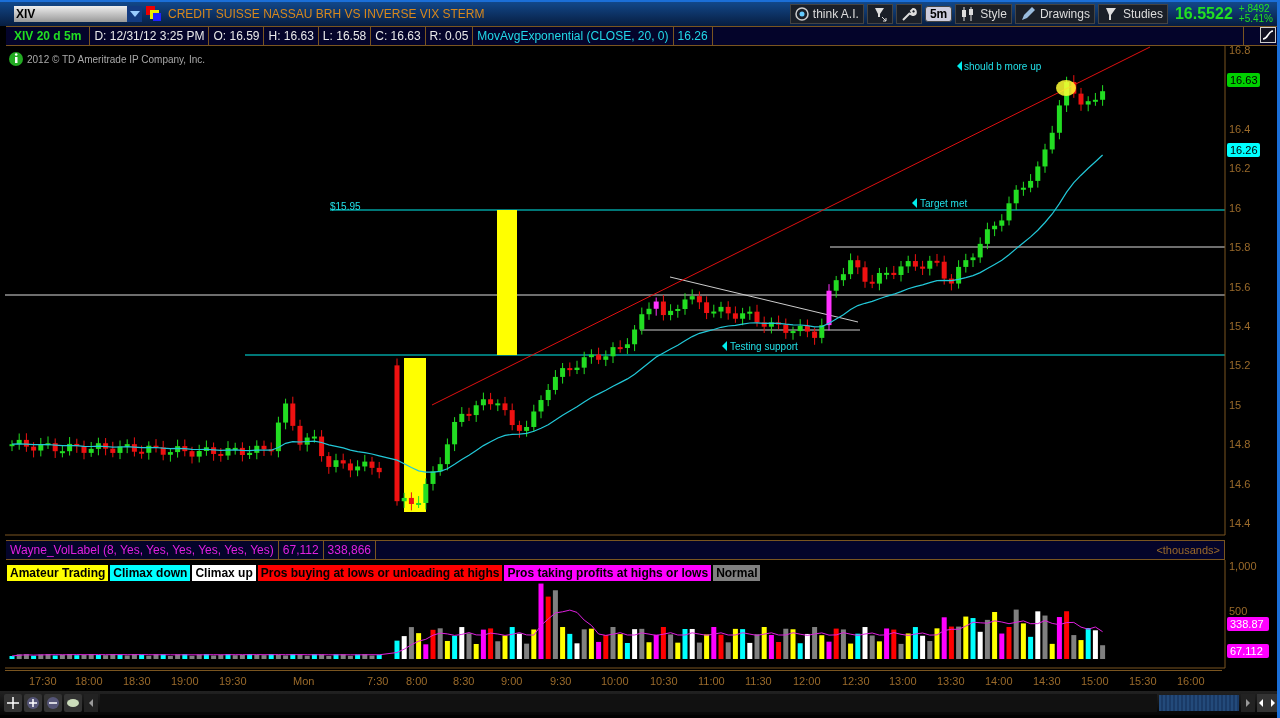 Image resolution: width=1280 pixels, height=718 pixels. Describe the element at coordinates (1095, 681) in the screenshot. I see `time-label: 15:00` at that location.